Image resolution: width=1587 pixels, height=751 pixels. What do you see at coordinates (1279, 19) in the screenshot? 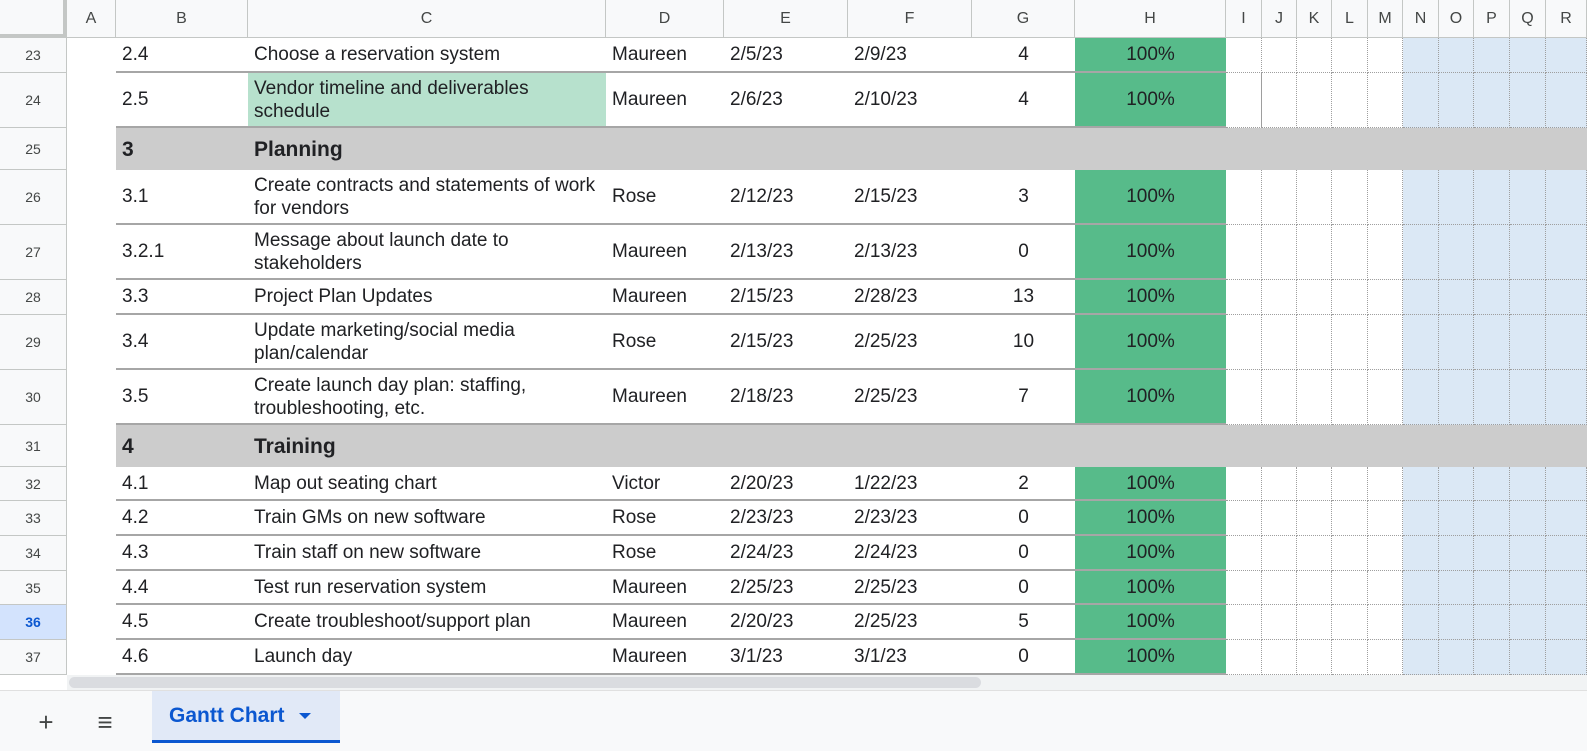
I see `column-header-j: J` at bounding box center [1279, 19].